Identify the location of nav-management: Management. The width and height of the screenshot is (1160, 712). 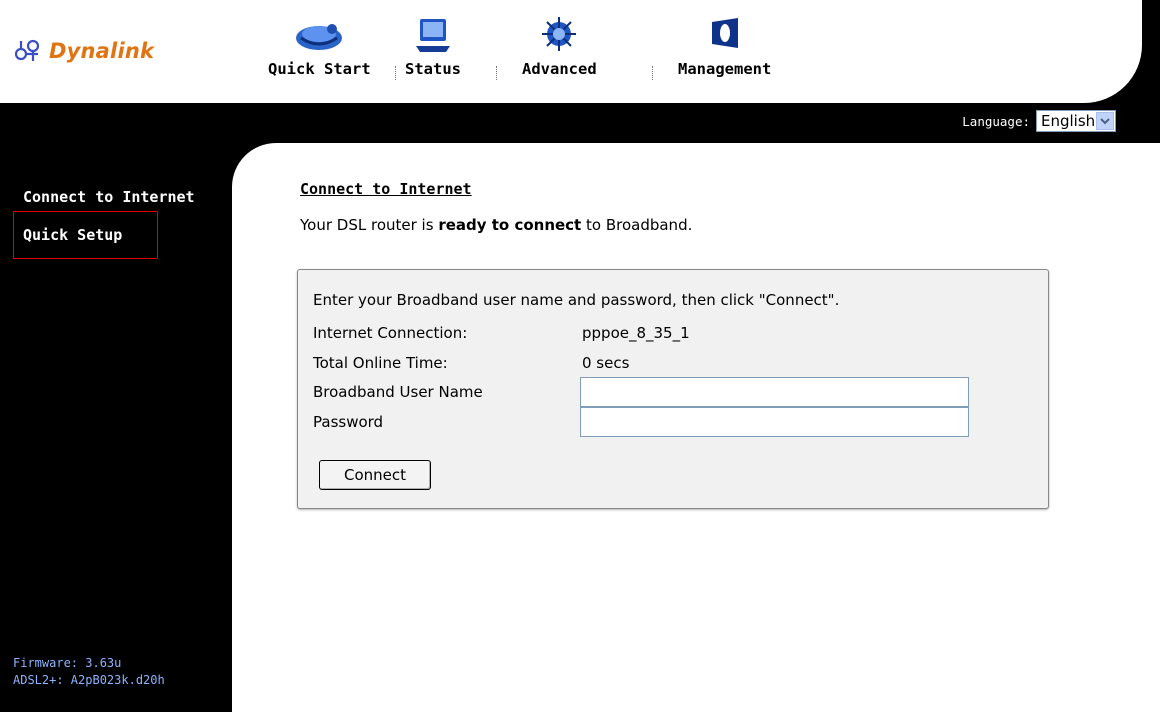
(724, 46).